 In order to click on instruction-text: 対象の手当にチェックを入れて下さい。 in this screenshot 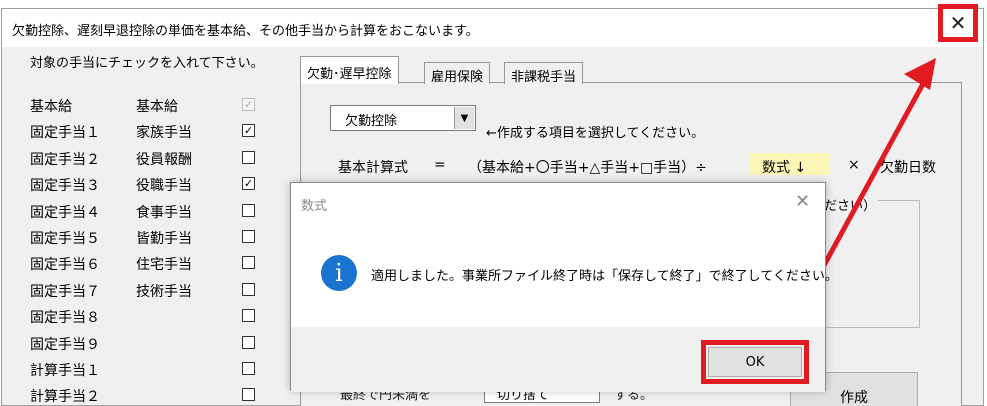, I will do `click(147, 63)`.